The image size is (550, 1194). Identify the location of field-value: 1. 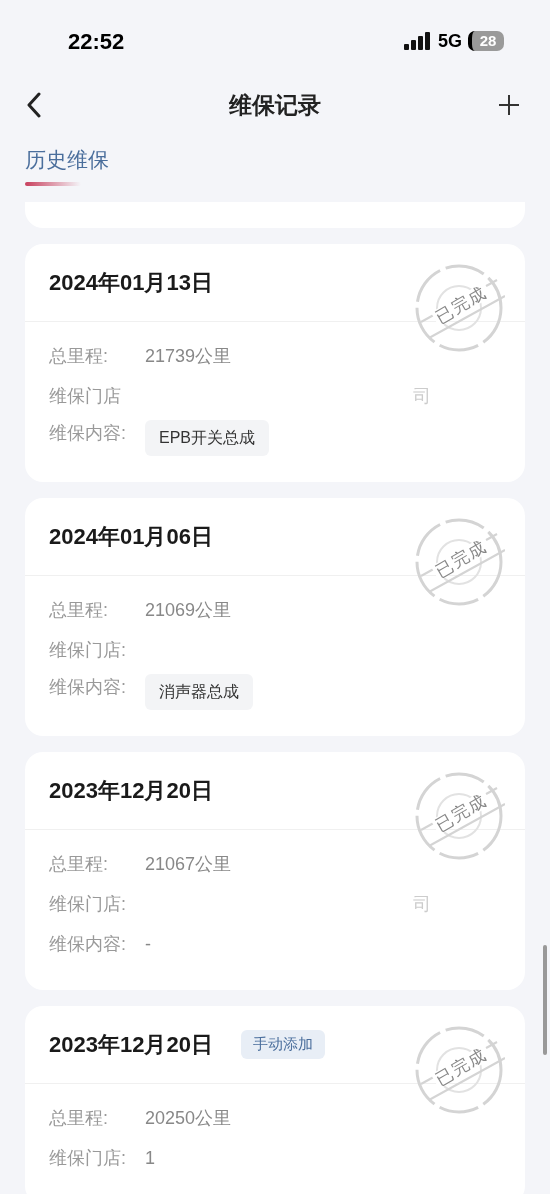
(150, 1158).